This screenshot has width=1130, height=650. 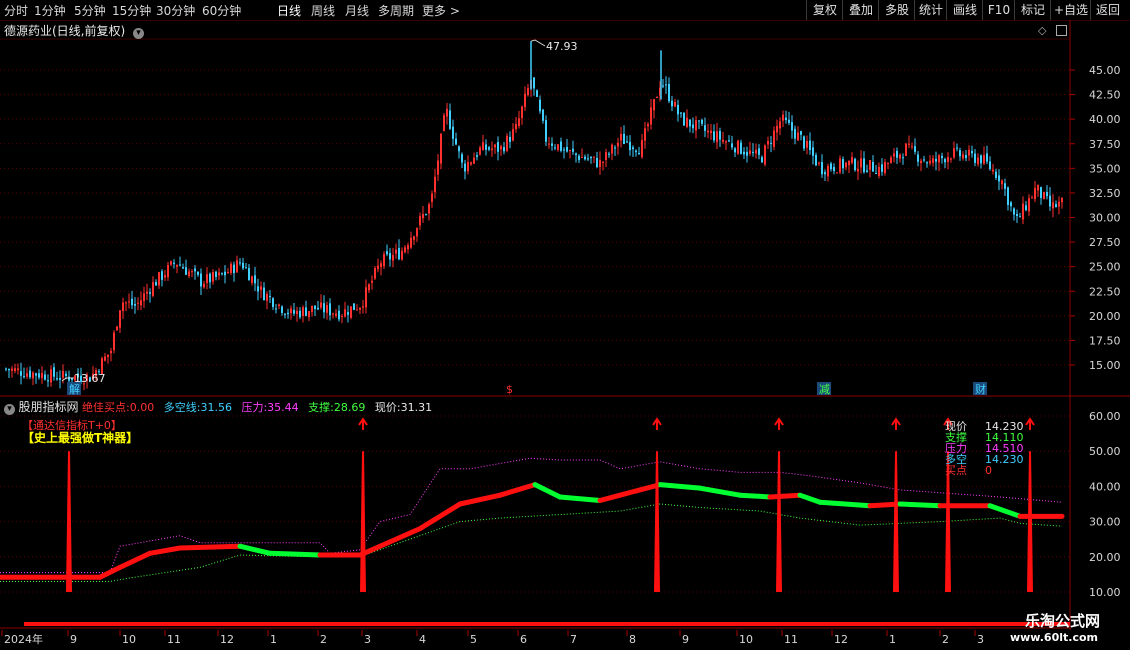 What do you see at coordinates (1105, 486) in the screenshot?
I see `indicator-axis-label: 40.00` at bounding box center [1105, 486].